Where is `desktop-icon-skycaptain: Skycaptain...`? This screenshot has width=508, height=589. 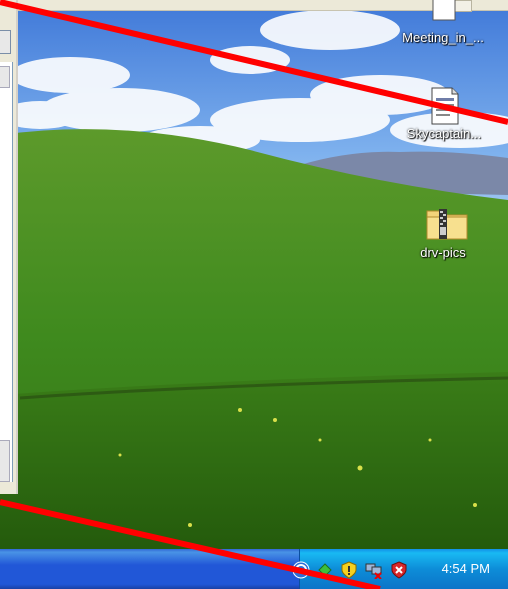 desktop-icon-skycaptain: Skycaptain... is located at coordinates (444, 113).